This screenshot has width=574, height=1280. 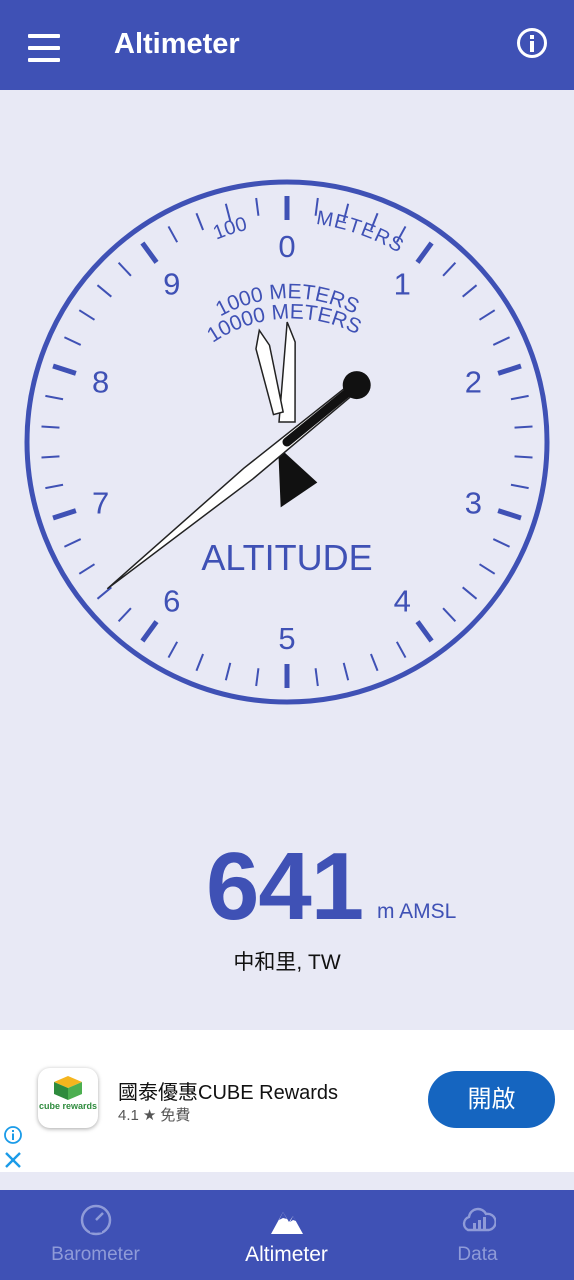 I want to click on meters-label: METERS, so click(x=361, y=232).